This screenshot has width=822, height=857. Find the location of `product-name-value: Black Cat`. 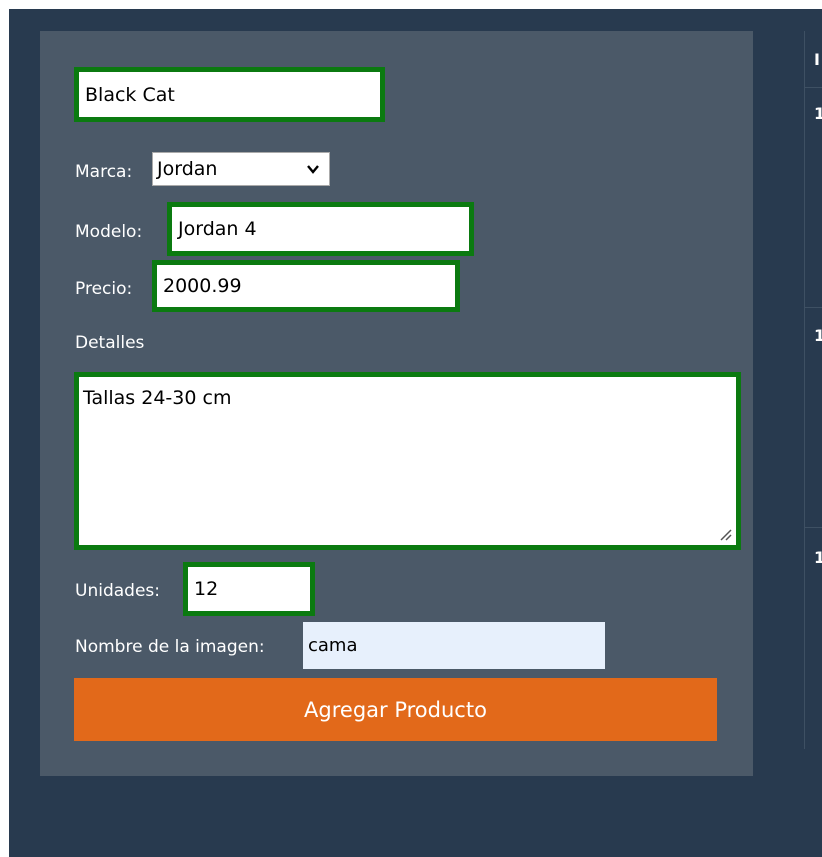

product-name-value: Black Cat is located at coordinates (130, 94).